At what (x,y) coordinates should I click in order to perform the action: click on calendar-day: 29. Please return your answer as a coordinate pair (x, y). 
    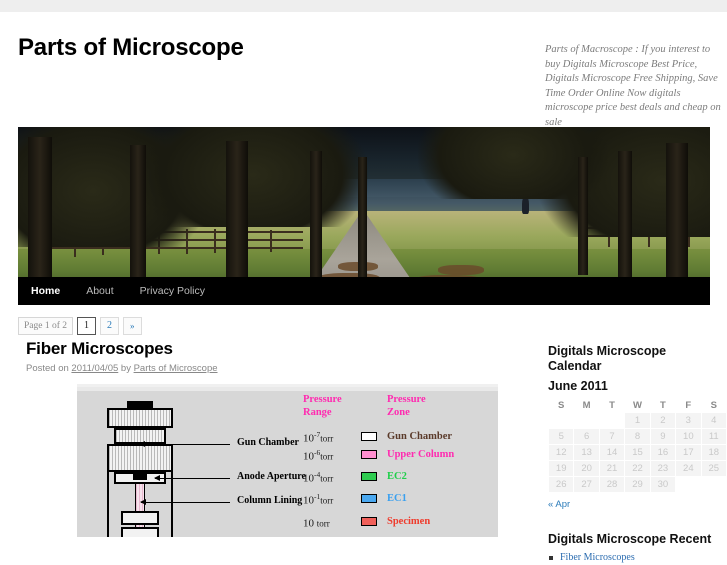
    Looking at the image, I should click on (637, 484).